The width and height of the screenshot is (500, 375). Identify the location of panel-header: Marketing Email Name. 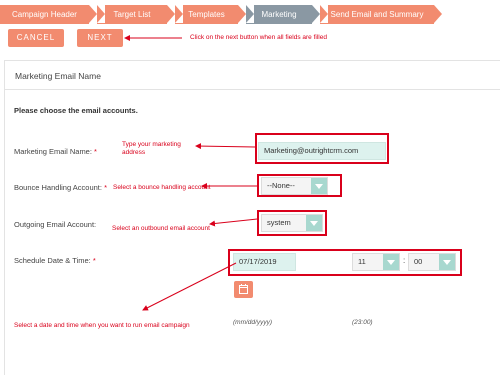
(252, 75).